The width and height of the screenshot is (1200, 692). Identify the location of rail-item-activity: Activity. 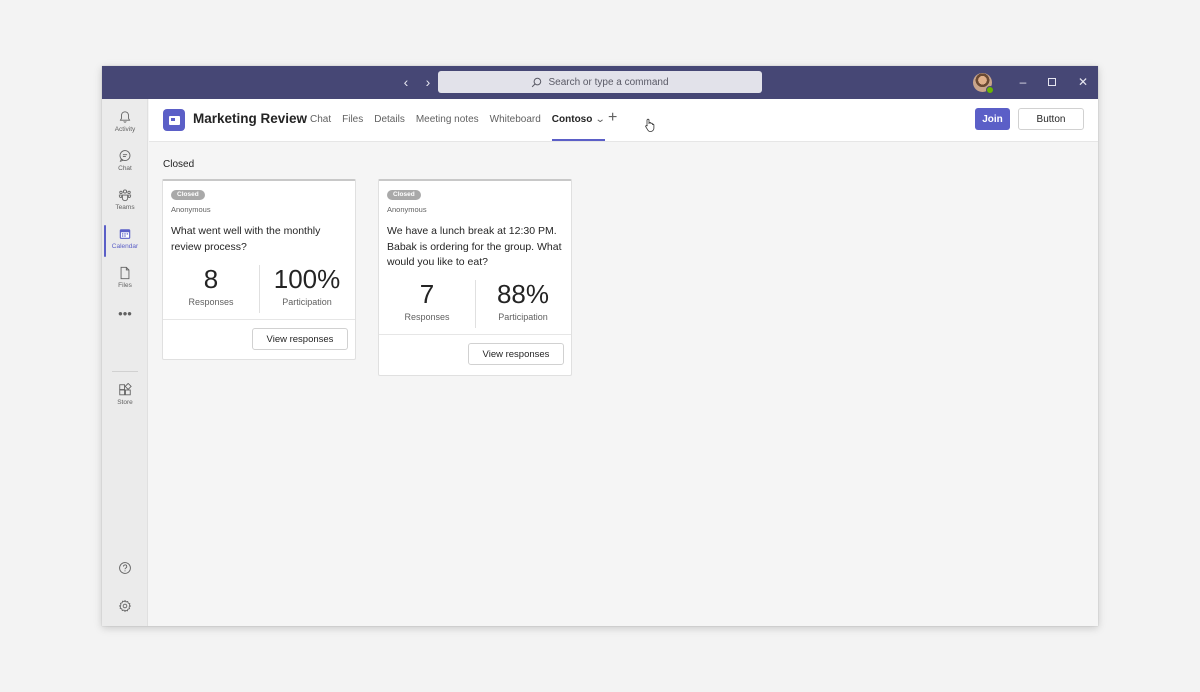
(125, 128).